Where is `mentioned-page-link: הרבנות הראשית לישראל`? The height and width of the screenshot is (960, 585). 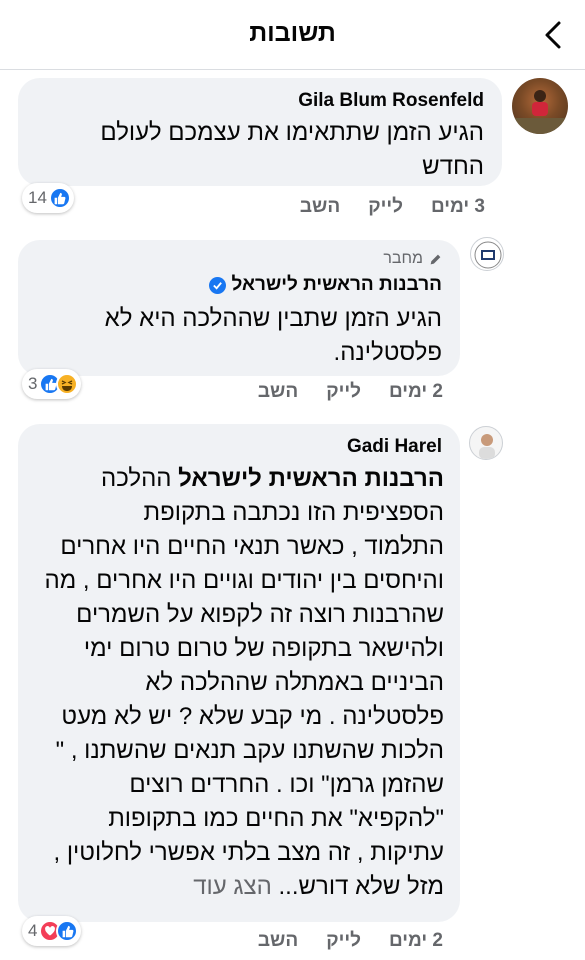 mentioned-page-link: הרבנות הראשית לישראל is located at coordinates (311, 478).